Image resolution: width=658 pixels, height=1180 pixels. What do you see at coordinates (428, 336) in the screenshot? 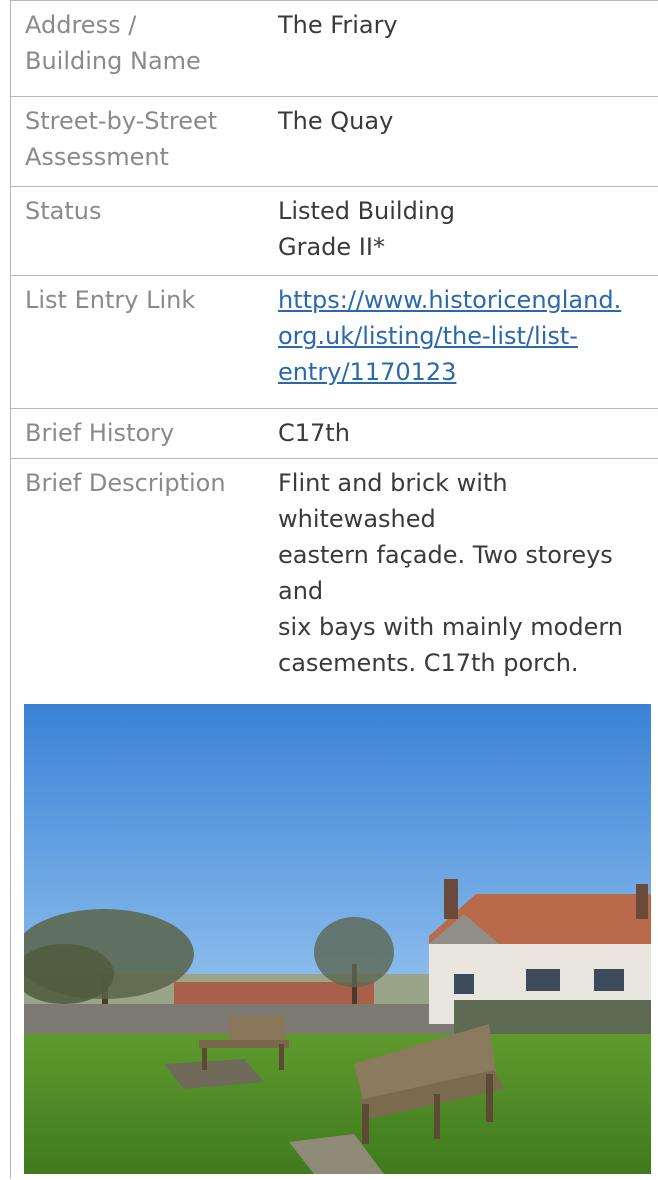
I see `link-line: org.uk/listing/the-list/list-` at bounding box center [428, 336].